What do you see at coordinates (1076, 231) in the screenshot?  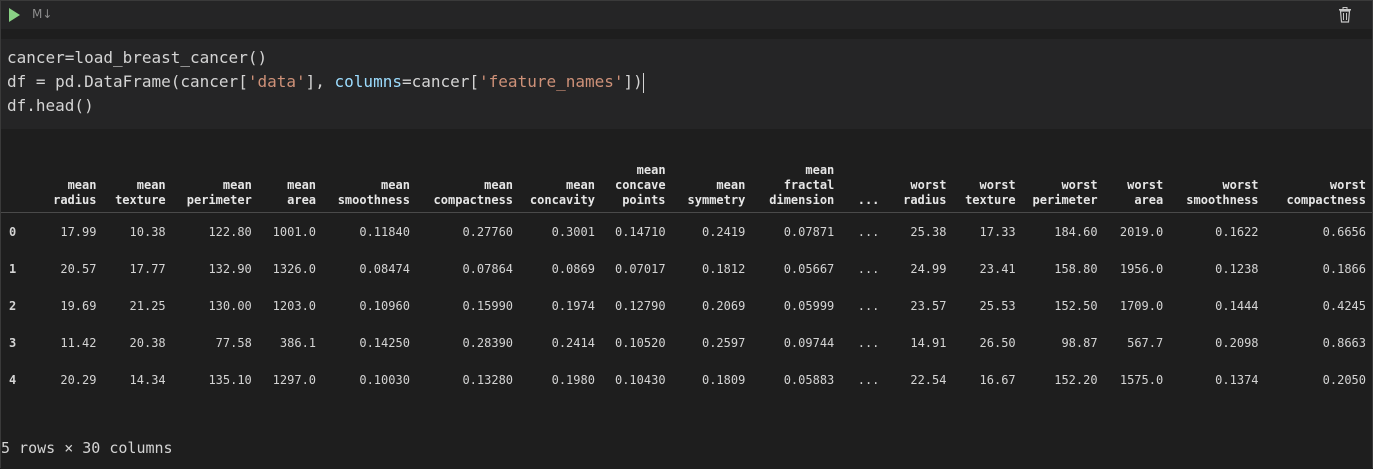 I see `table-cell: 184.60` at bounding box center [1076, 231].